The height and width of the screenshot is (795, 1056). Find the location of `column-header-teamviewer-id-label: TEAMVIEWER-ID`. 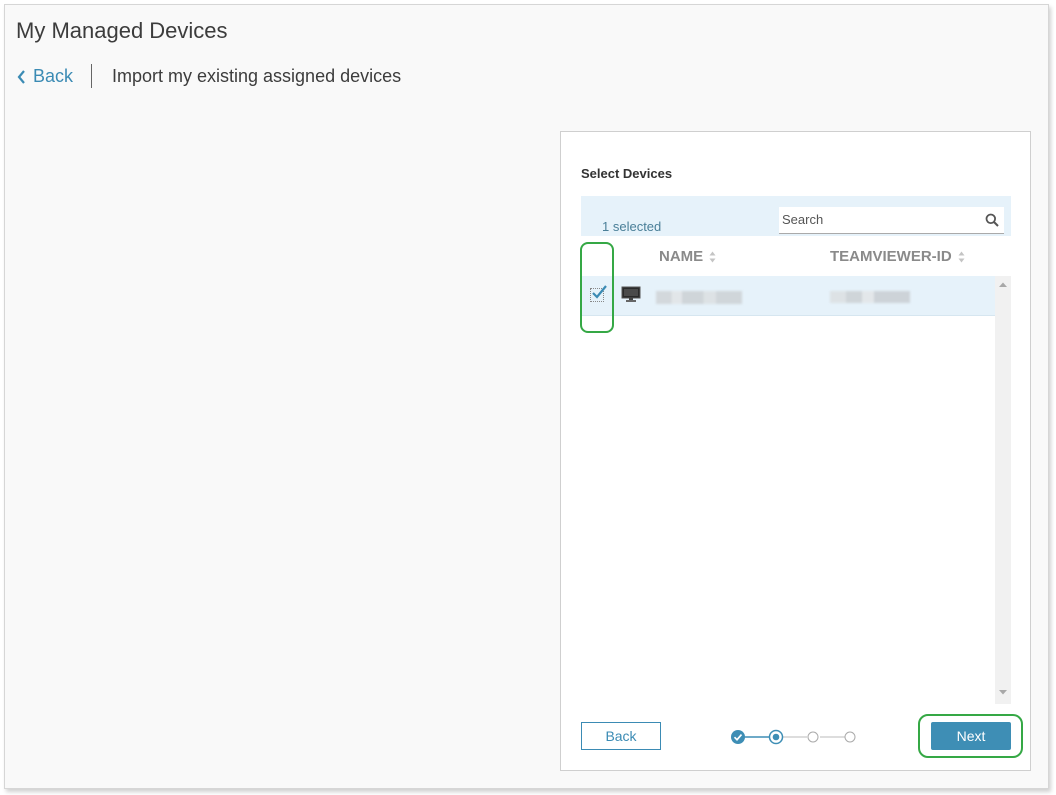

column-header-teamviewer-id-label: TEAMVIEWER-ID is located at coordinates (891, 256).